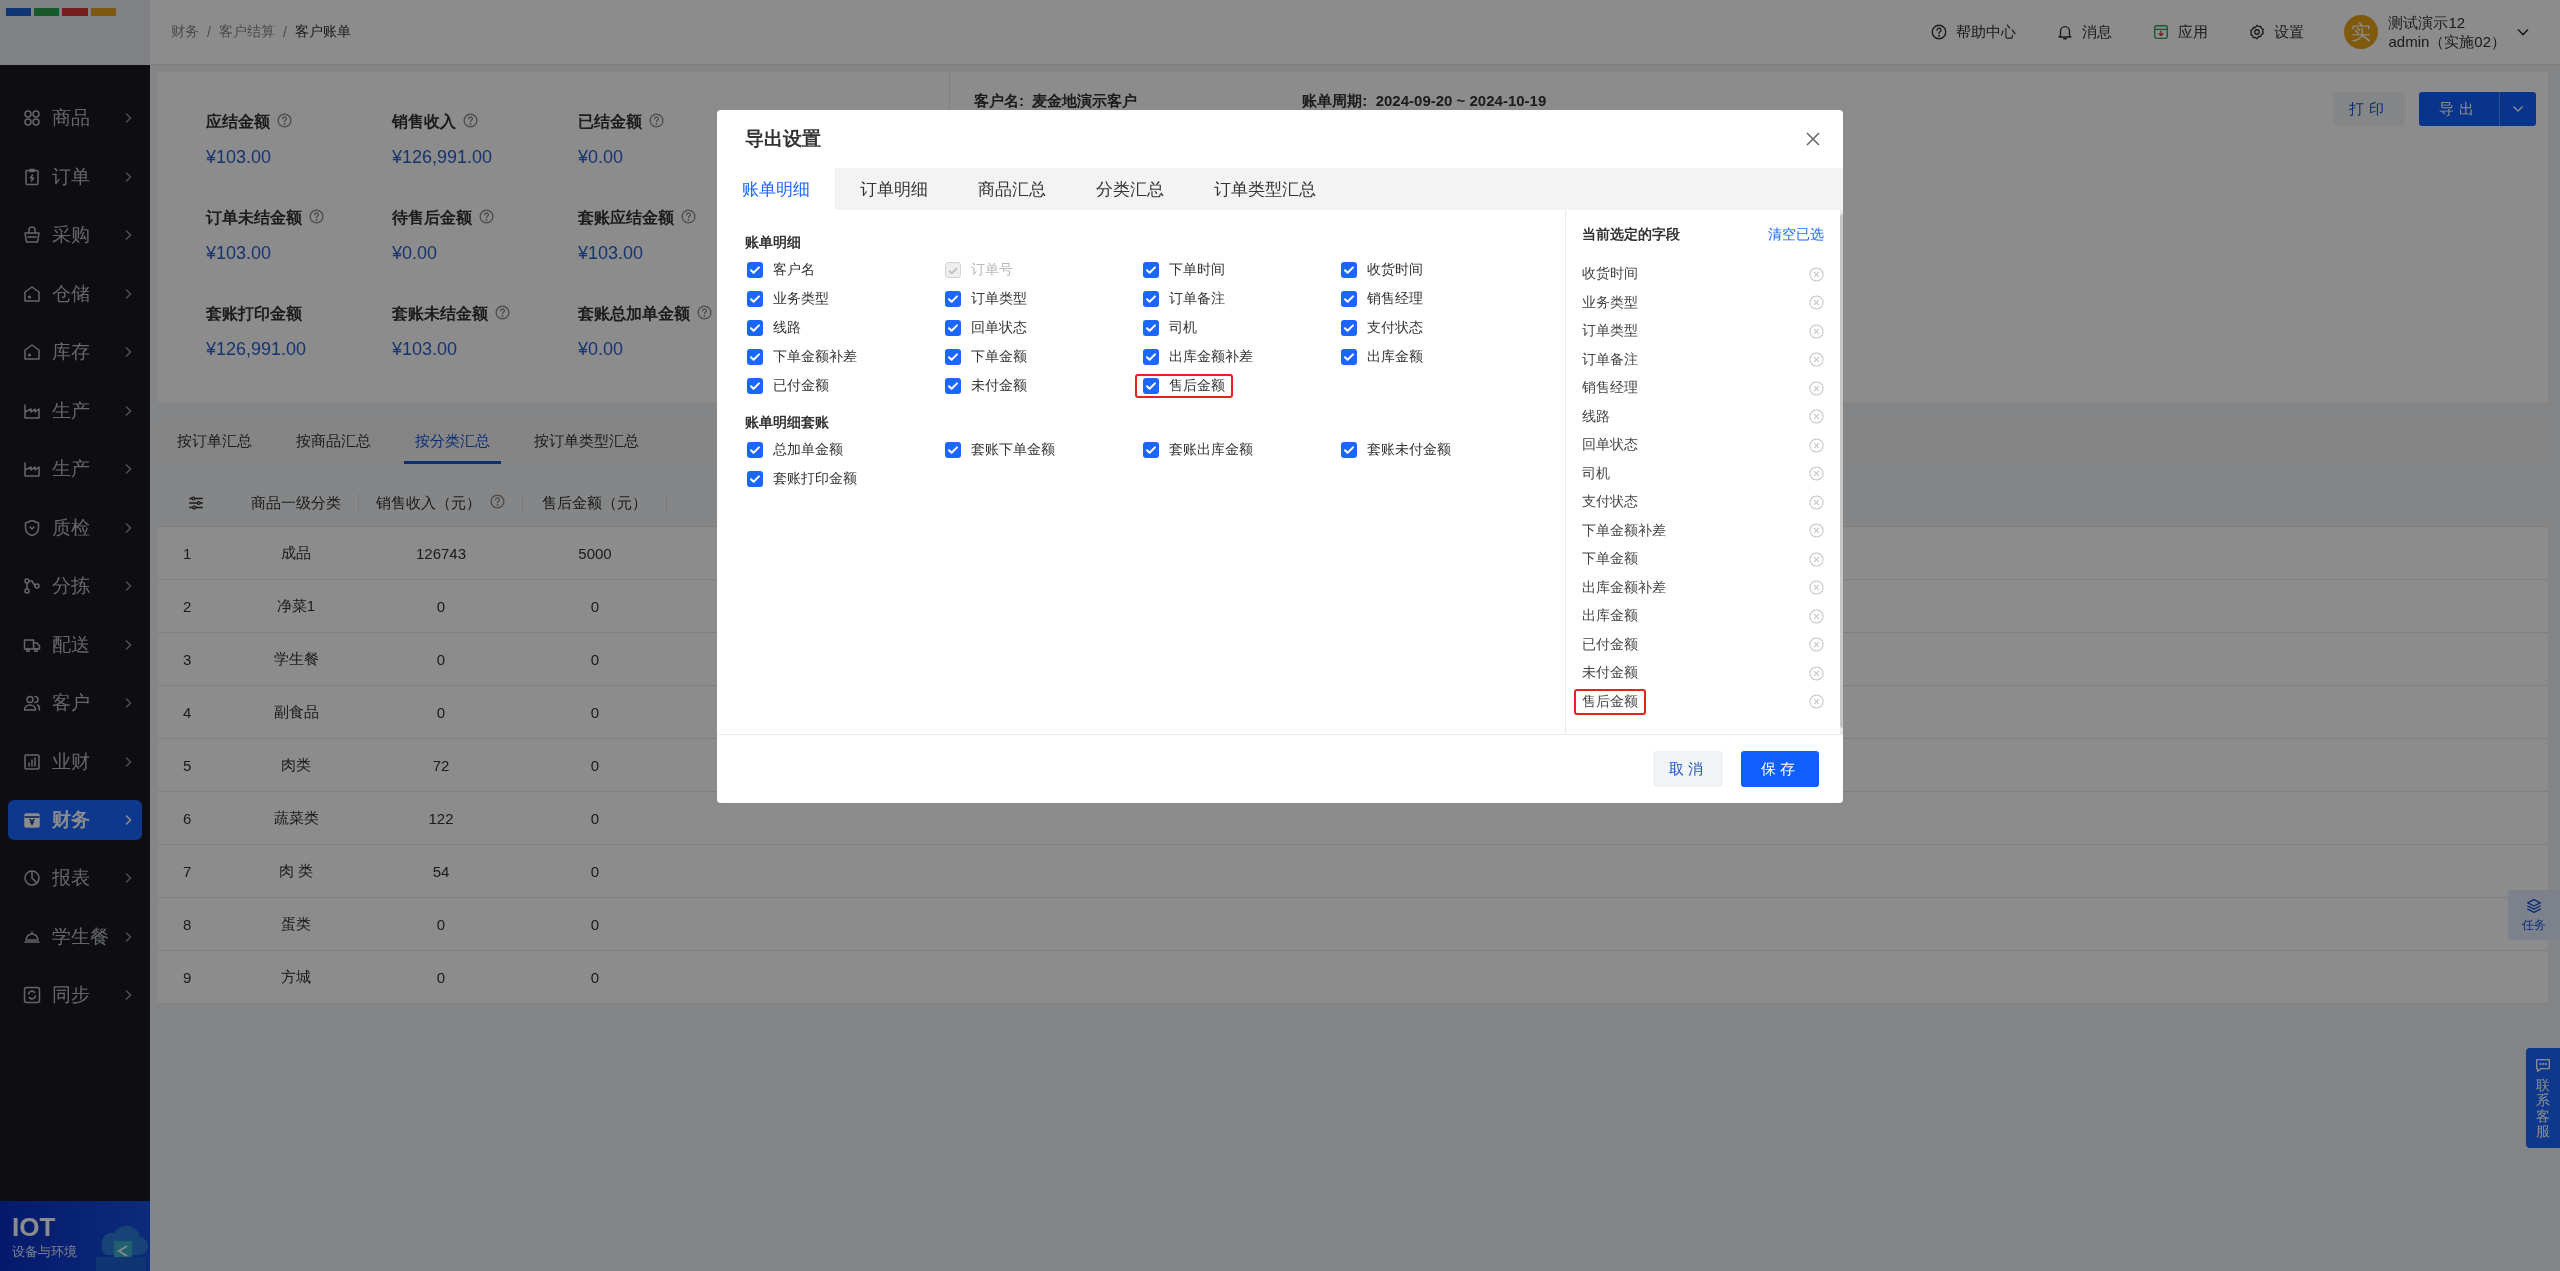 The width and height of the screenshot is (2560, 1271). I want to click on checkbox-label: 套账未付金额, so click(1409, 450).